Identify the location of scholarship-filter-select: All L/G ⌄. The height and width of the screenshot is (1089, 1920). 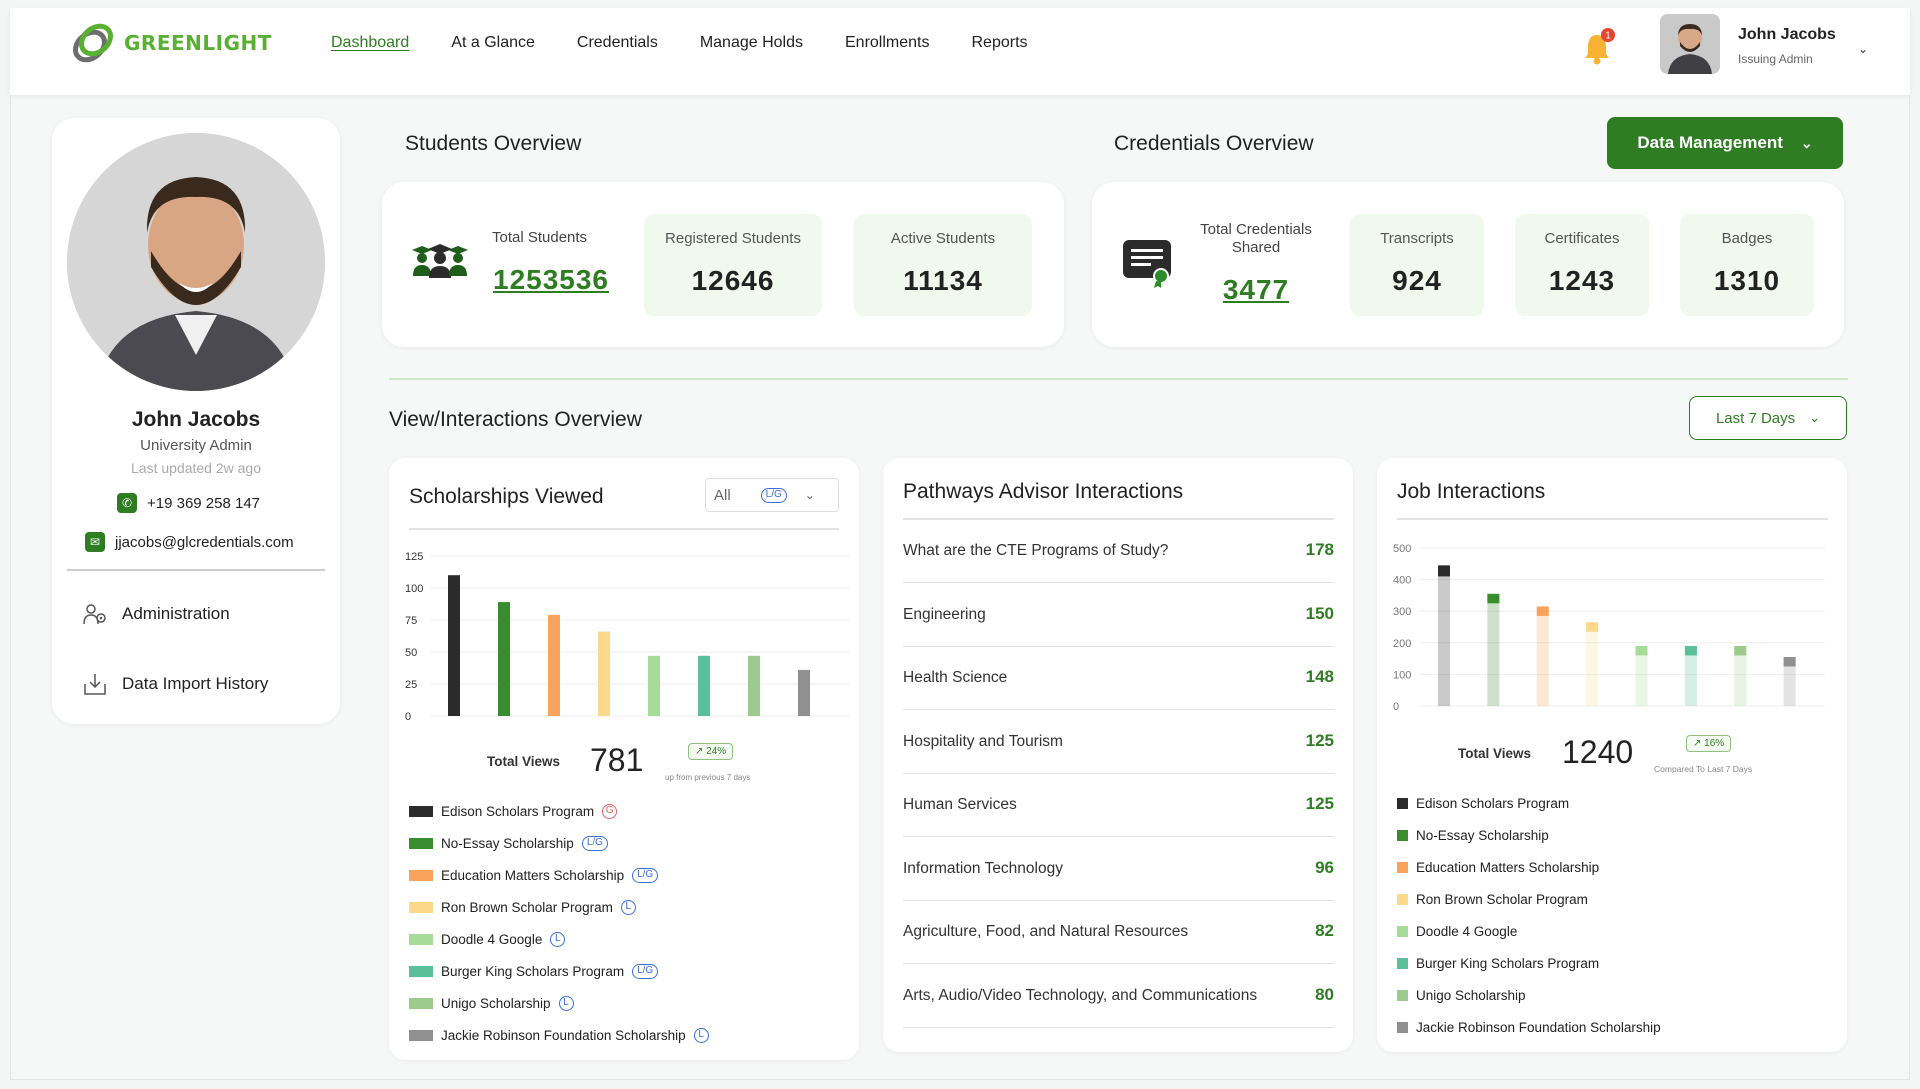
(772, 495).